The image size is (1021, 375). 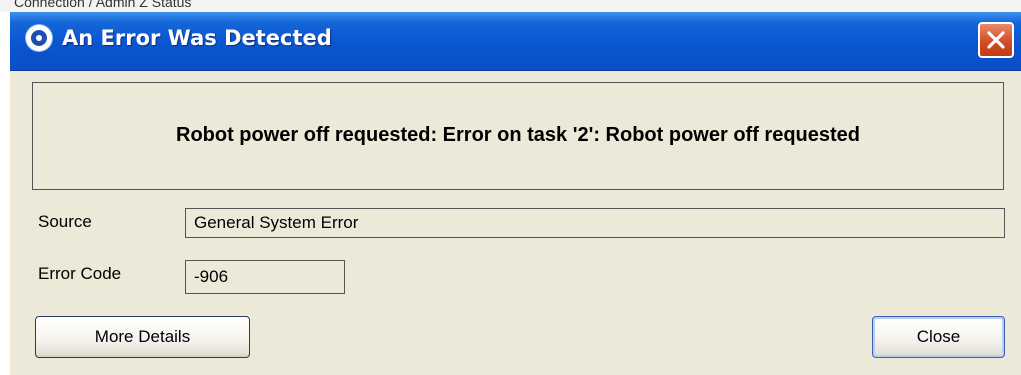 I want to click on close-x-icon, so click(x=996, y=40).